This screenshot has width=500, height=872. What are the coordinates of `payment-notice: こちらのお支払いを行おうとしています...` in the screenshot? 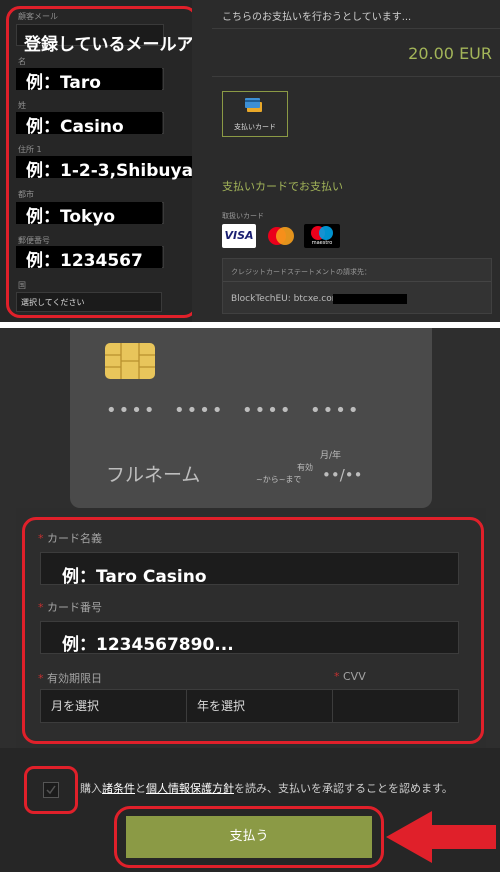 It's located at (317, 17).